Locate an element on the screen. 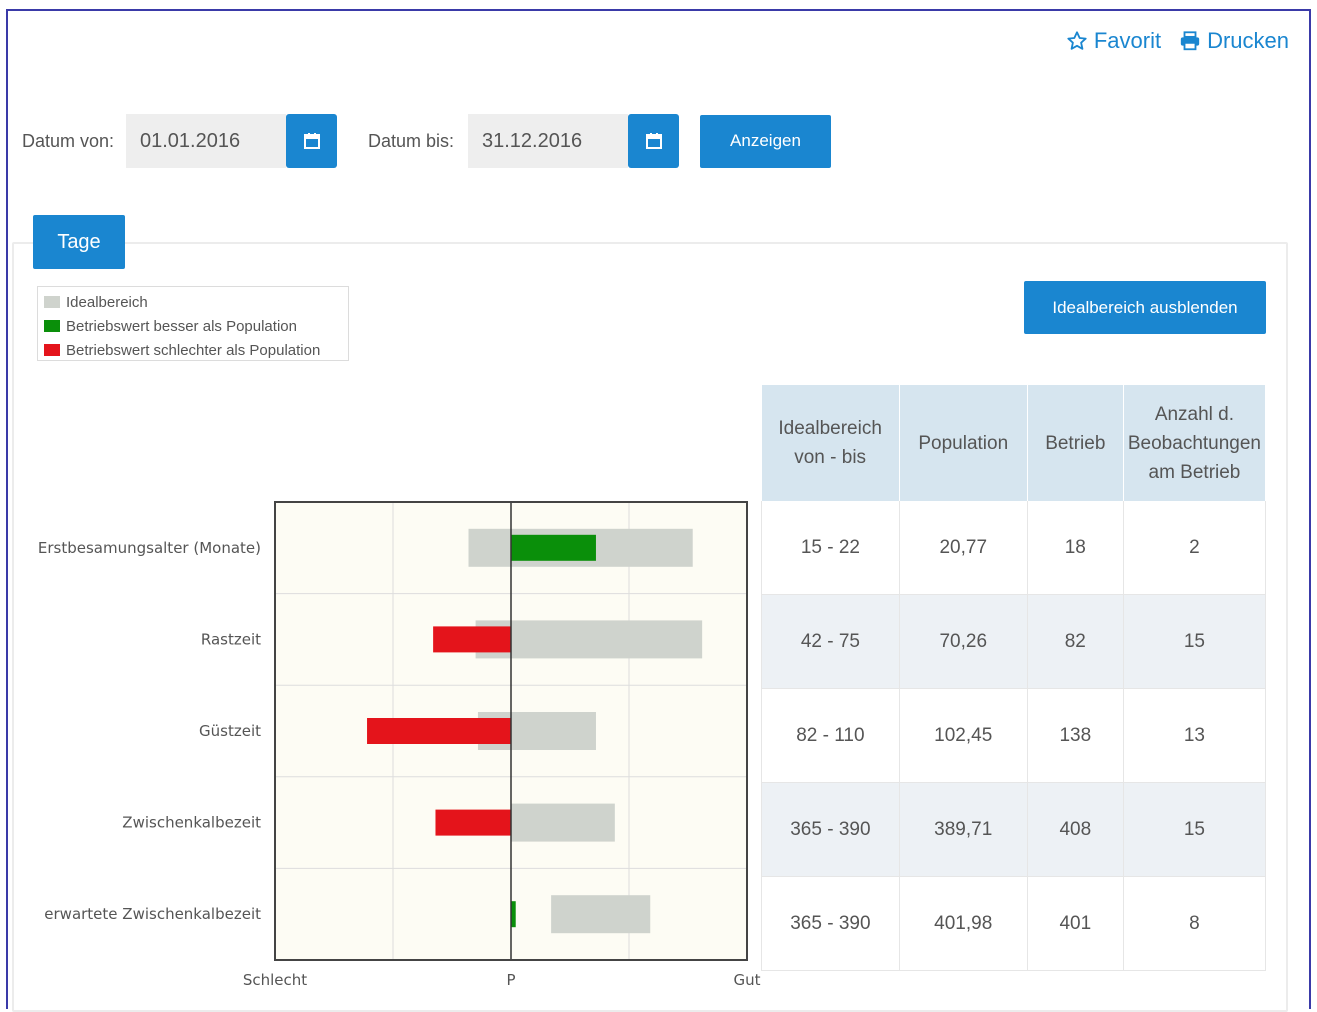 This screenshot has height=1012, width=1317. table-row: 42 - 75 70,26 82 15 is located at coordinates (1014, 641).